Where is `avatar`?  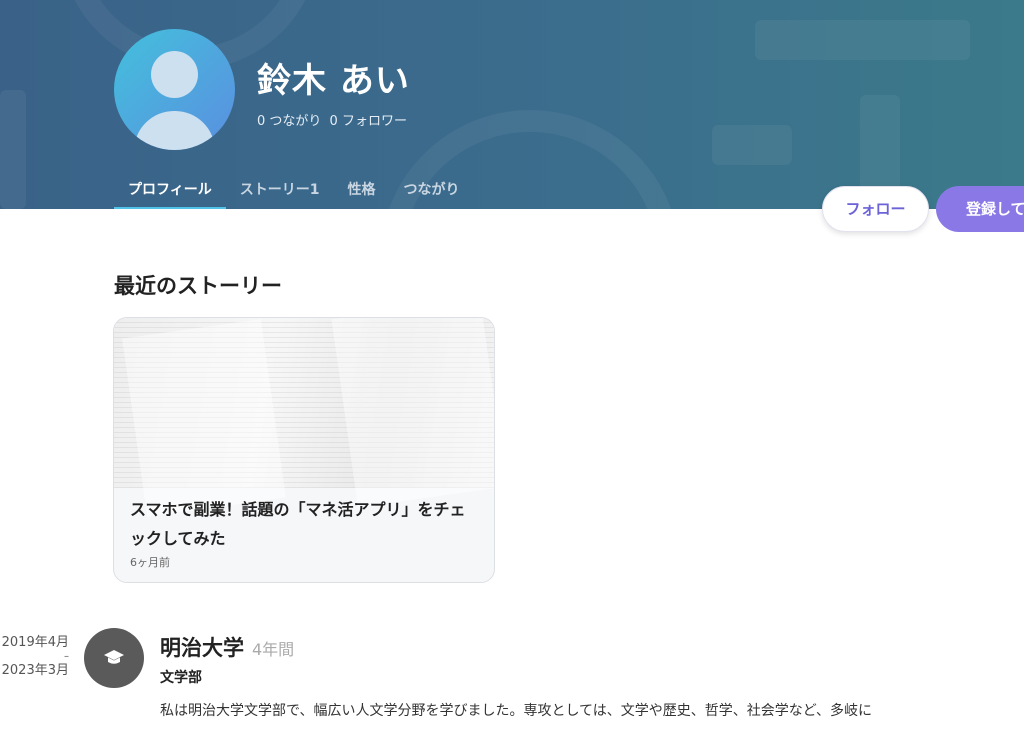 avatar is located at coordinates (174, 89).